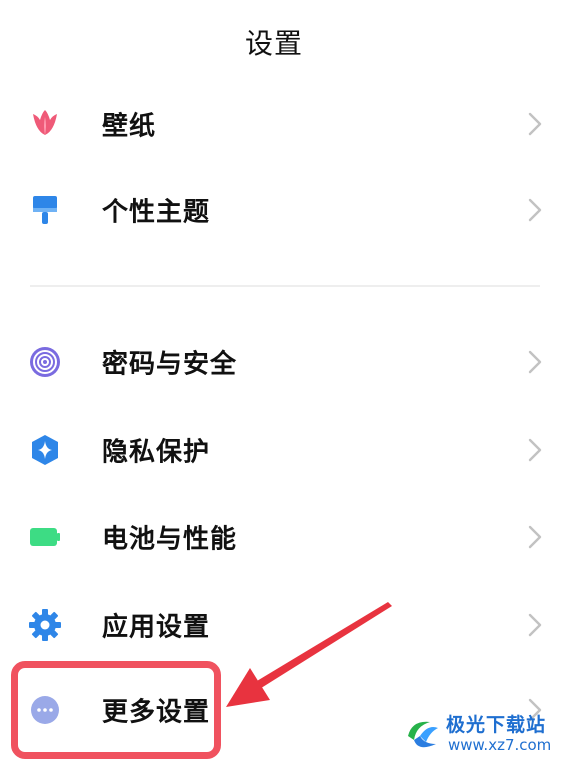  I want to click on watermark-title: 极光下载站, so click(496, 725).